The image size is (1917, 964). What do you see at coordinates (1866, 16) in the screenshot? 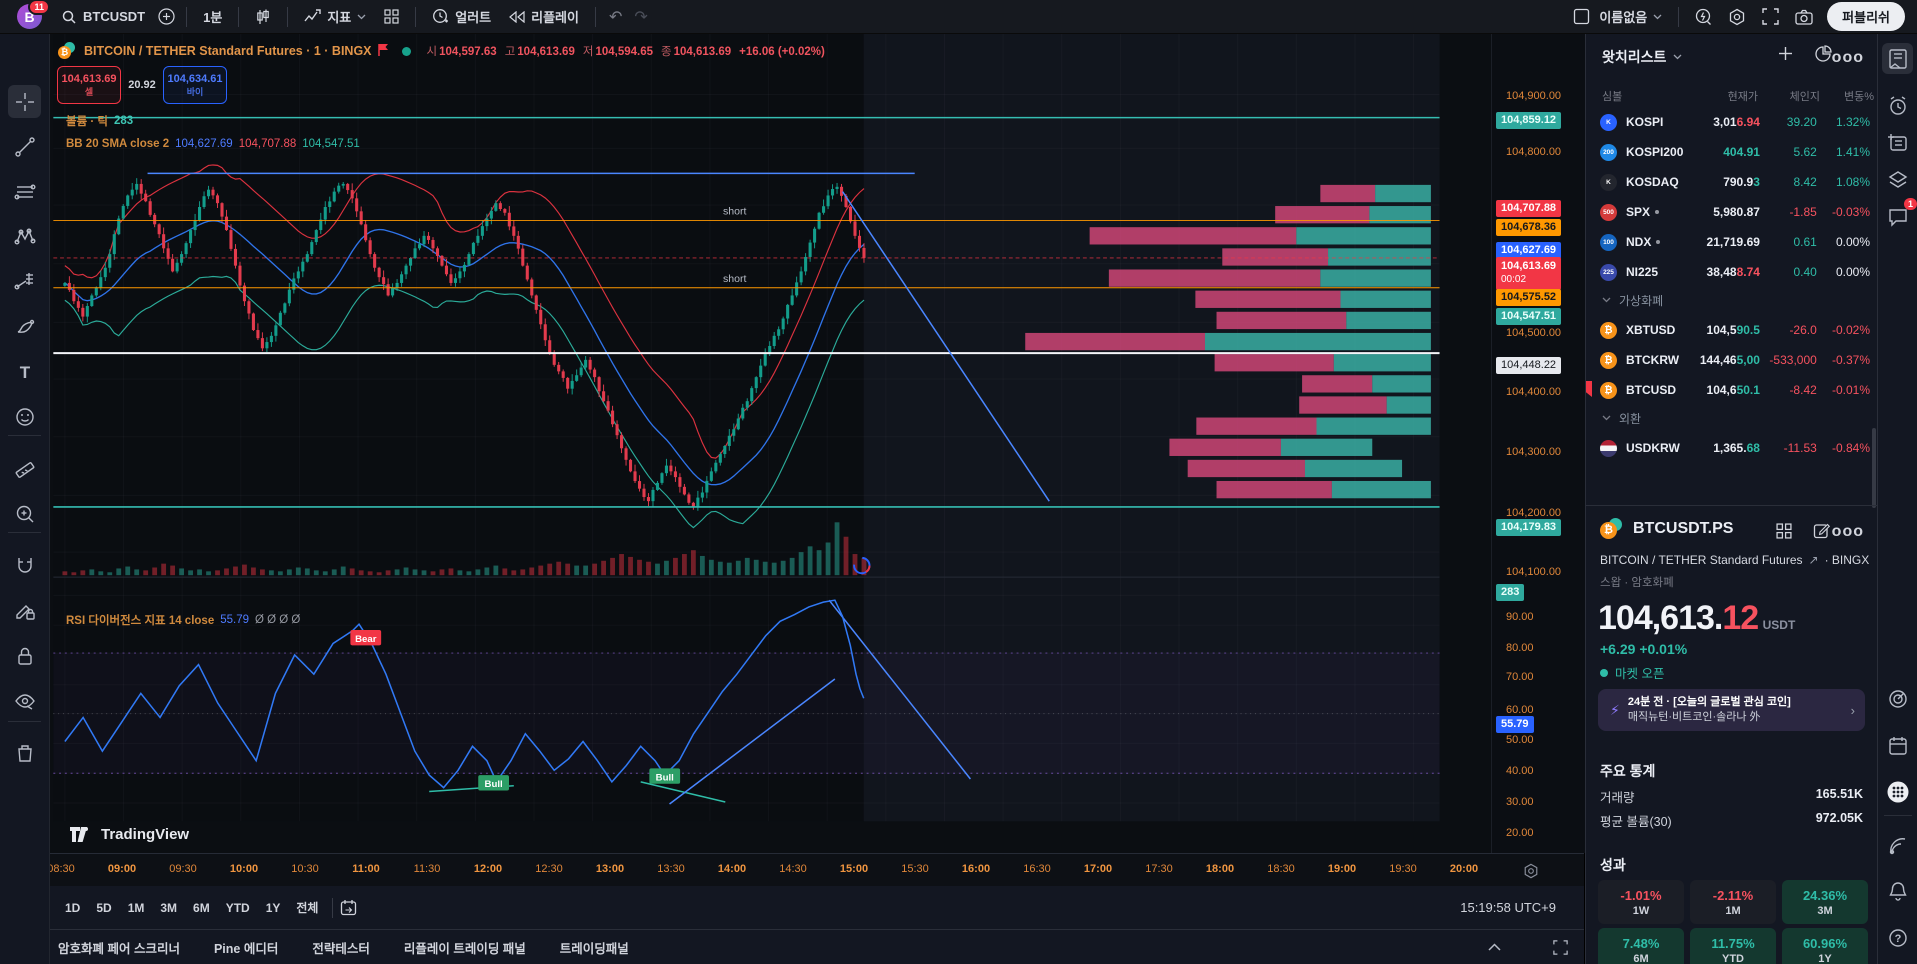
I see `publish-button: 퍼블리쉬` at bounding box center [1866, 16].